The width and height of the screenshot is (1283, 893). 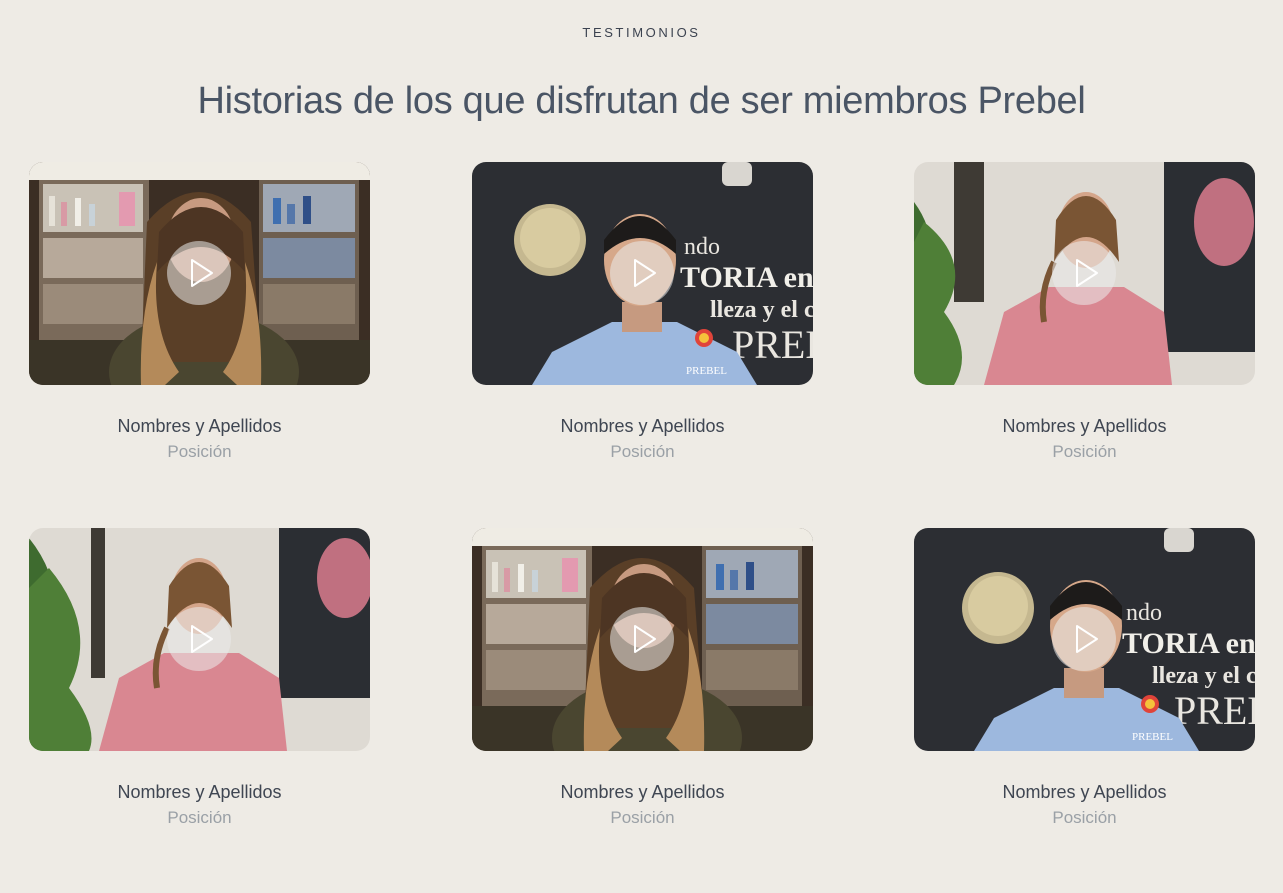 What do you see at coordinates (641, 32) in the screenshot?
I see `section-eyebrow: TESTIMONIOS` at bounding box center [641, 32].